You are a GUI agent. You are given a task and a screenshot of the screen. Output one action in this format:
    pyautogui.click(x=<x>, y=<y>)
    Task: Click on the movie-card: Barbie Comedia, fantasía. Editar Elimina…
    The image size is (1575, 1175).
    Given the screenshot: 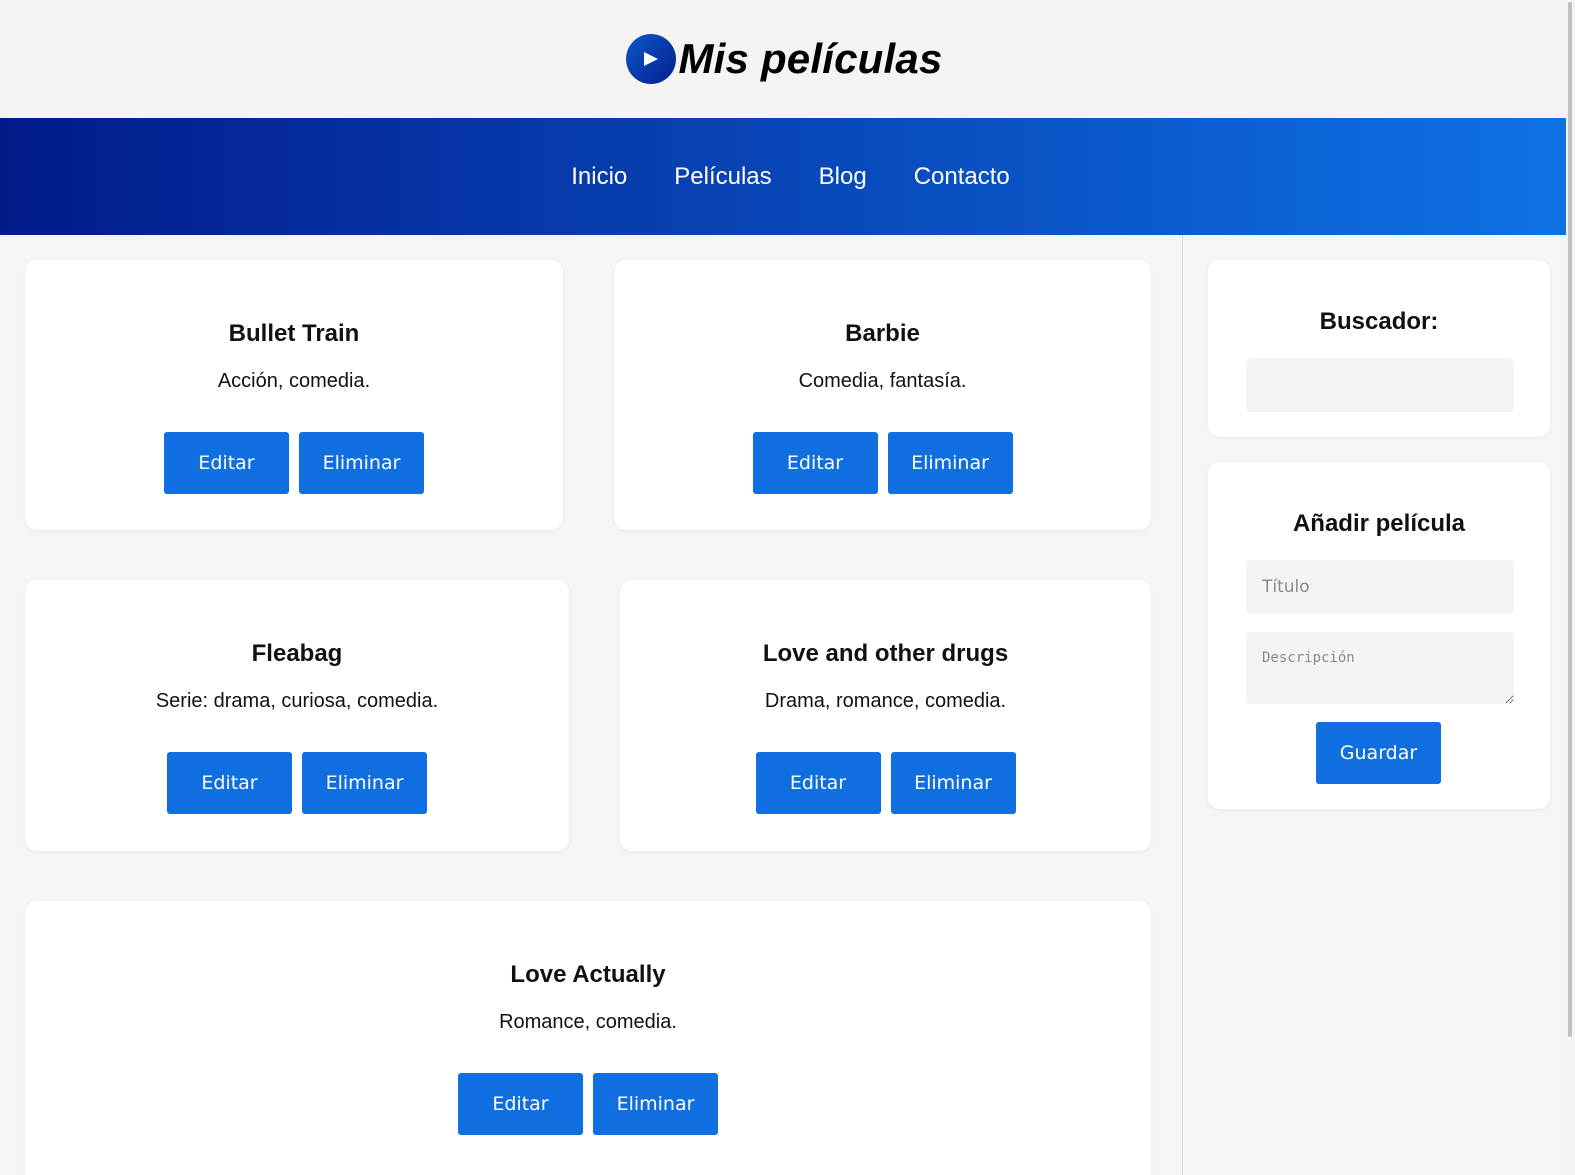 What is the action you would take?
    pyautogui.click(x=882, y=395)
    